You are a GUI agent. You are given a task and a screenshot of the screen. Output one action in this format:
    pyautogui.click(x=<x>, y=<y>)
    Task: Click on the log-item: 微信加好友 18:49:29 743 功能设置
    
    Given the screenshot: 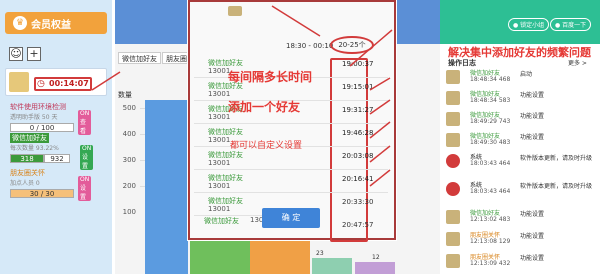 What is the action you would take?
    pyautogui.click(x=521, y=120)
    